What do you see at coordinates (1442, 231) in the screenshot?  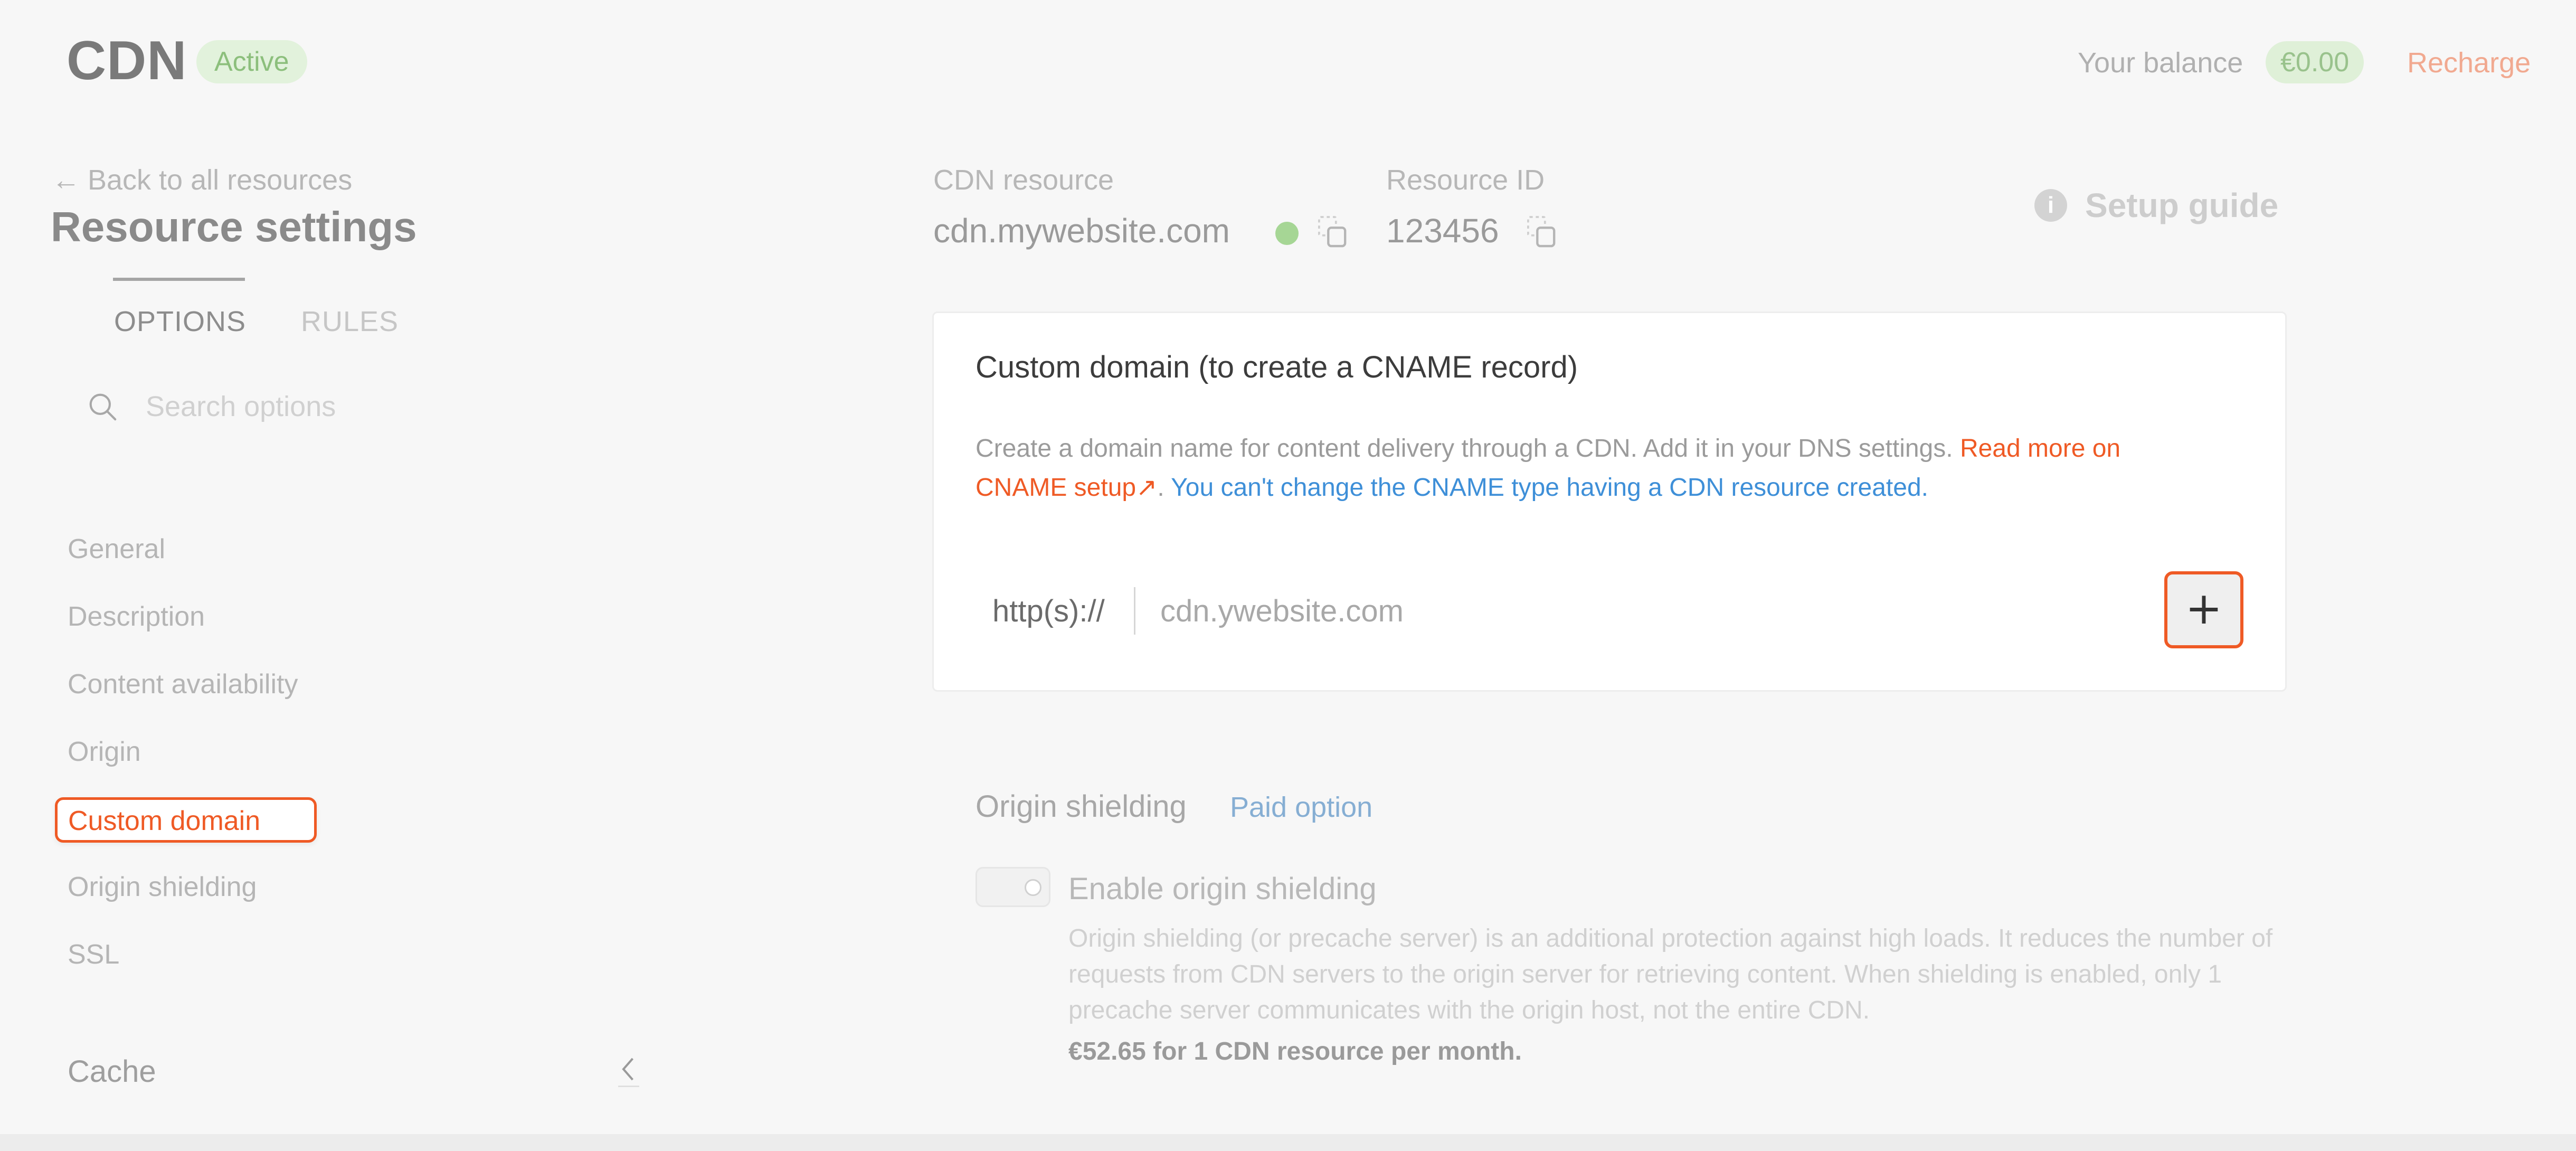 I see `resource-id-value: 123456` at bounding box center [1442, 231].